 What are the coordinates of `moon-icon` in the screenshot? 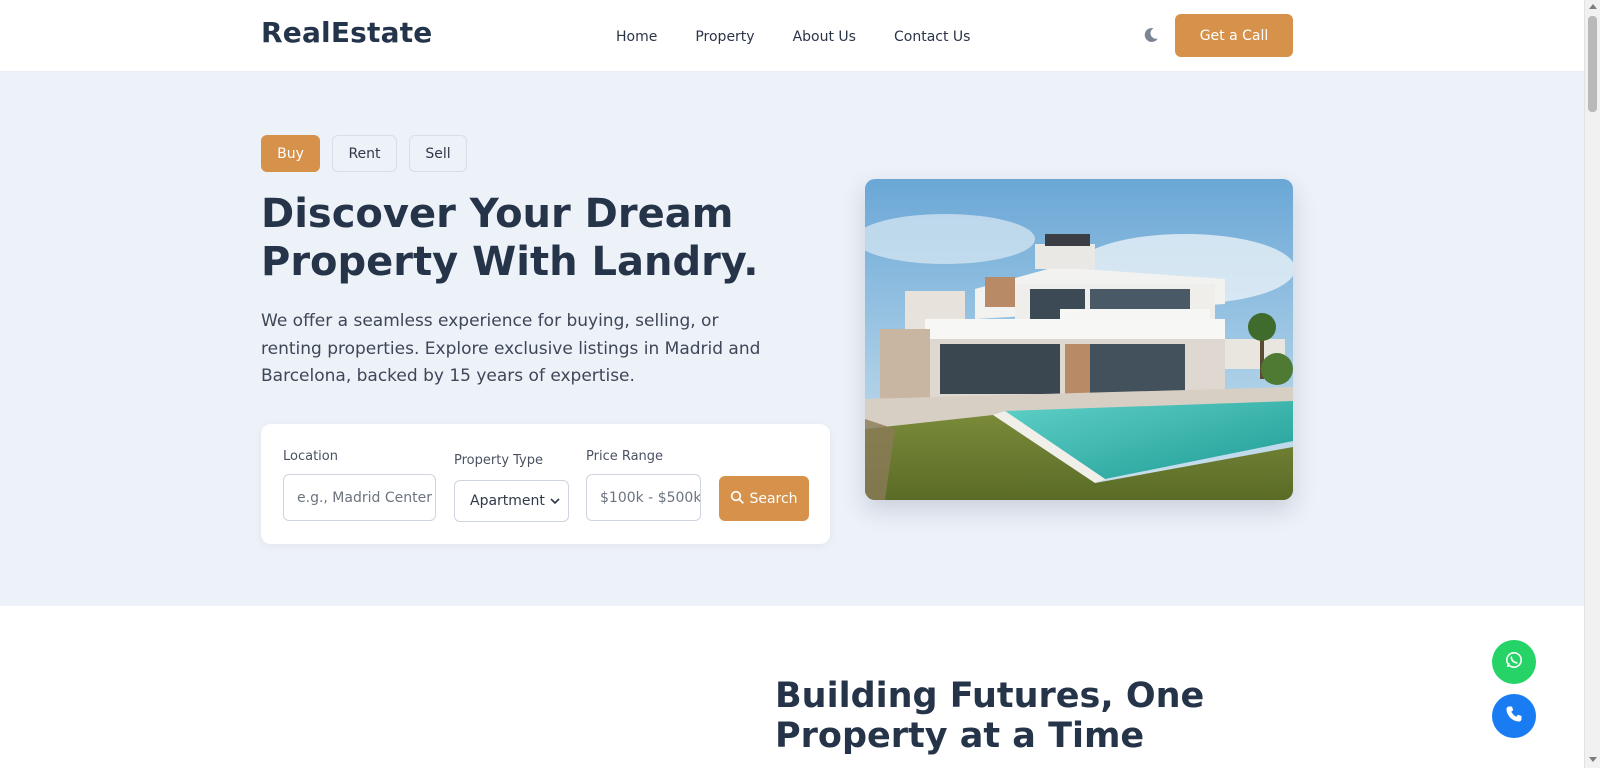 It's located at (1151, 35).